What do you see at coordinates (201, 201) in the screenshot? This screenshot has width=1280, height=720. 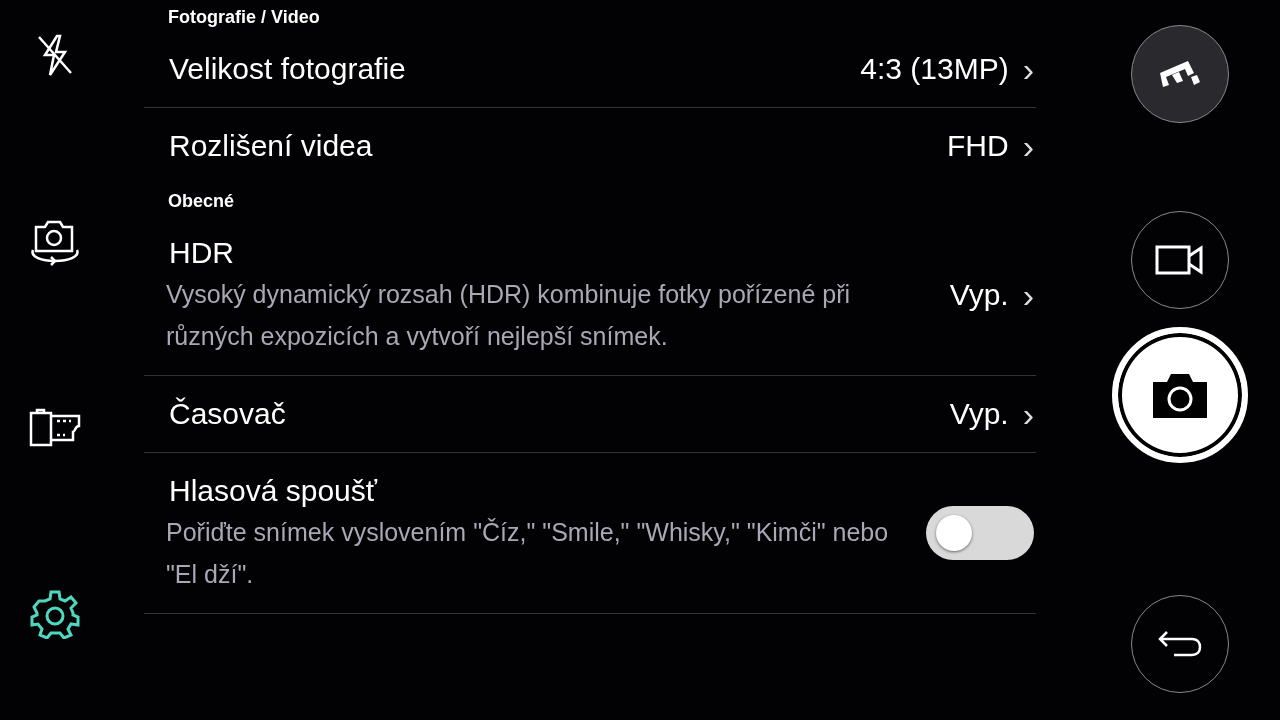 I see `section-header: Obecné` at bounding box center [201, 201].